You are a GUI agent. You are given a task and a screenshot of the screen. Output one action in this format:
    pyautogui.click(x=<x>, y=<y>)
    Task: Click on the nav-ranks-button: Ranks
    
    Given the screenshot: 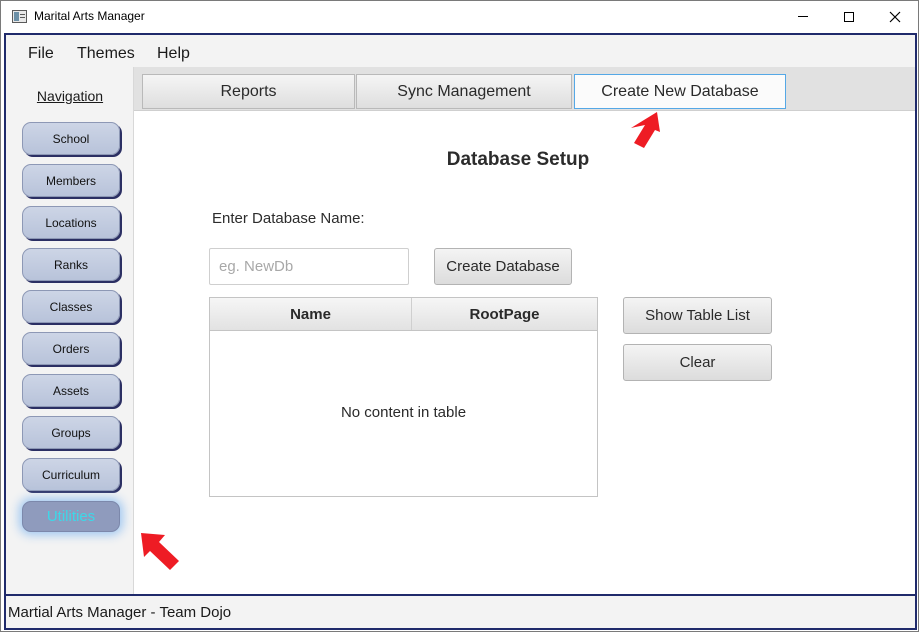 What is the action you would take?
    pyautogui.click(x=71, y=264)
    